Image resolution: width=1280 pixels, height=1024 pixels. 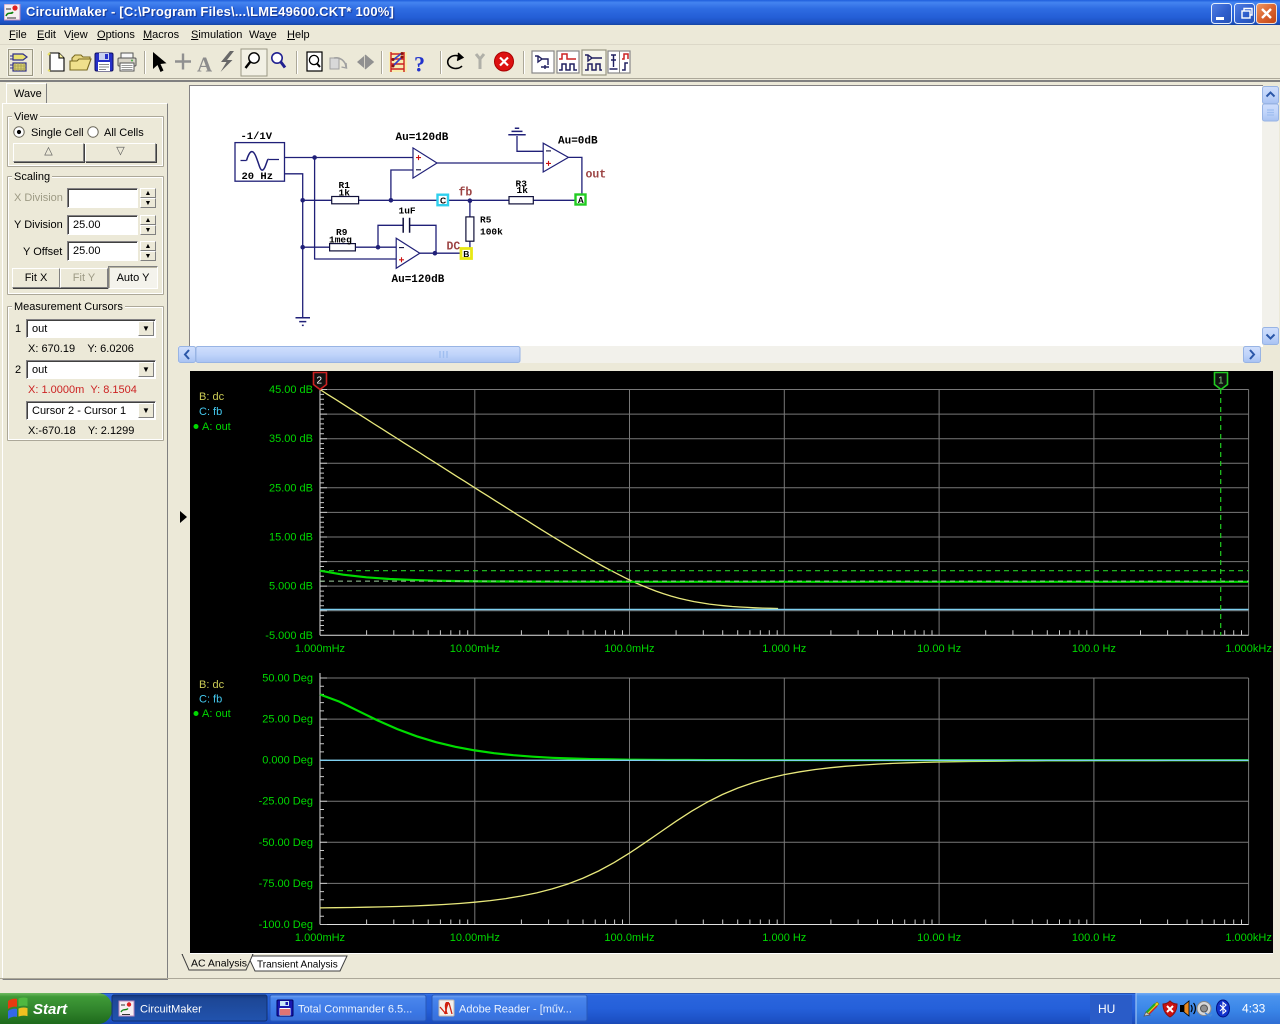 I want to click on svg-text: 0.000 Deg, so click(x=287, y=761).